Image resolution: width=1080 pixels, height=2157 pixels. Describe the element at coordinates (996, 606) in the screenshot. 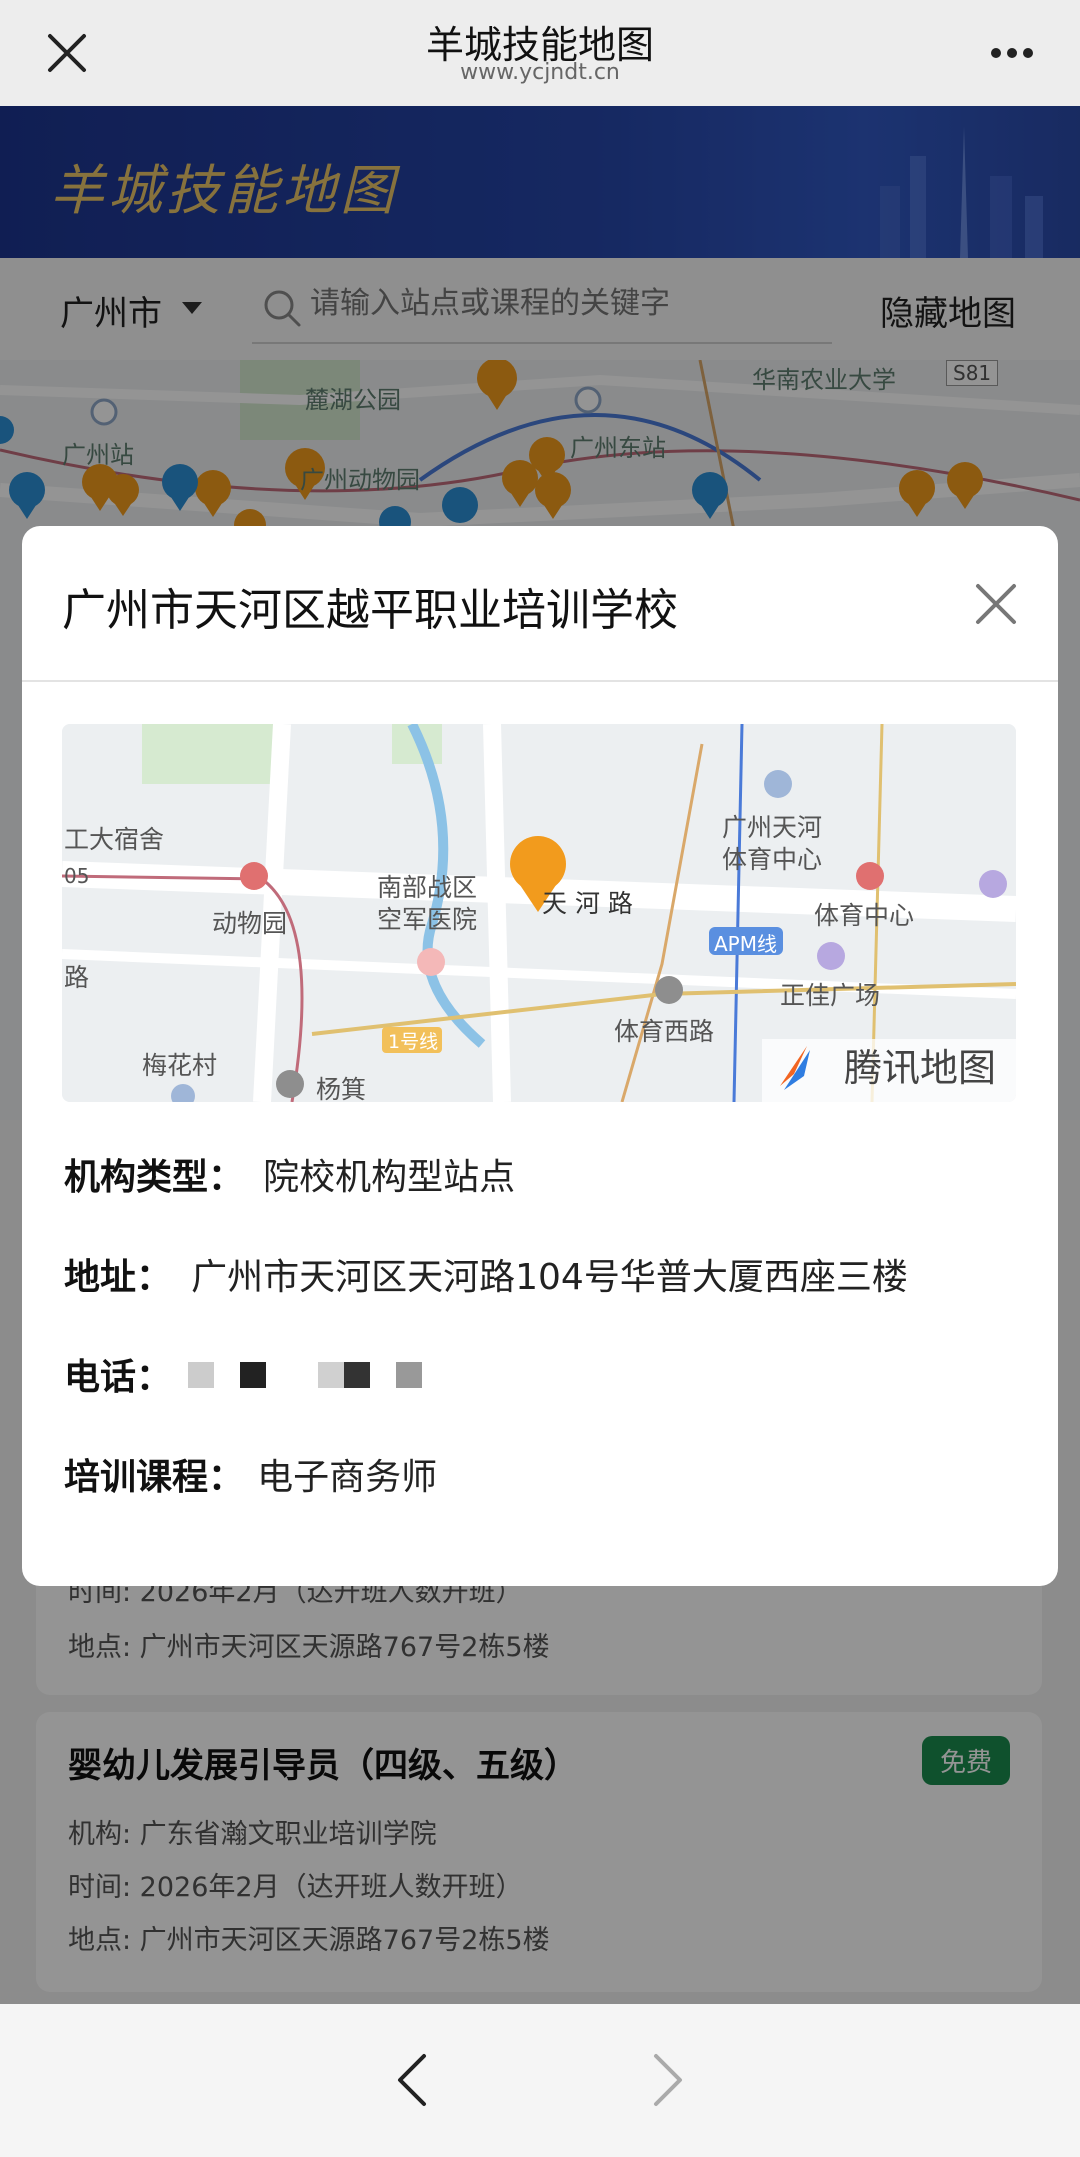

I see `close-icon` at that location.